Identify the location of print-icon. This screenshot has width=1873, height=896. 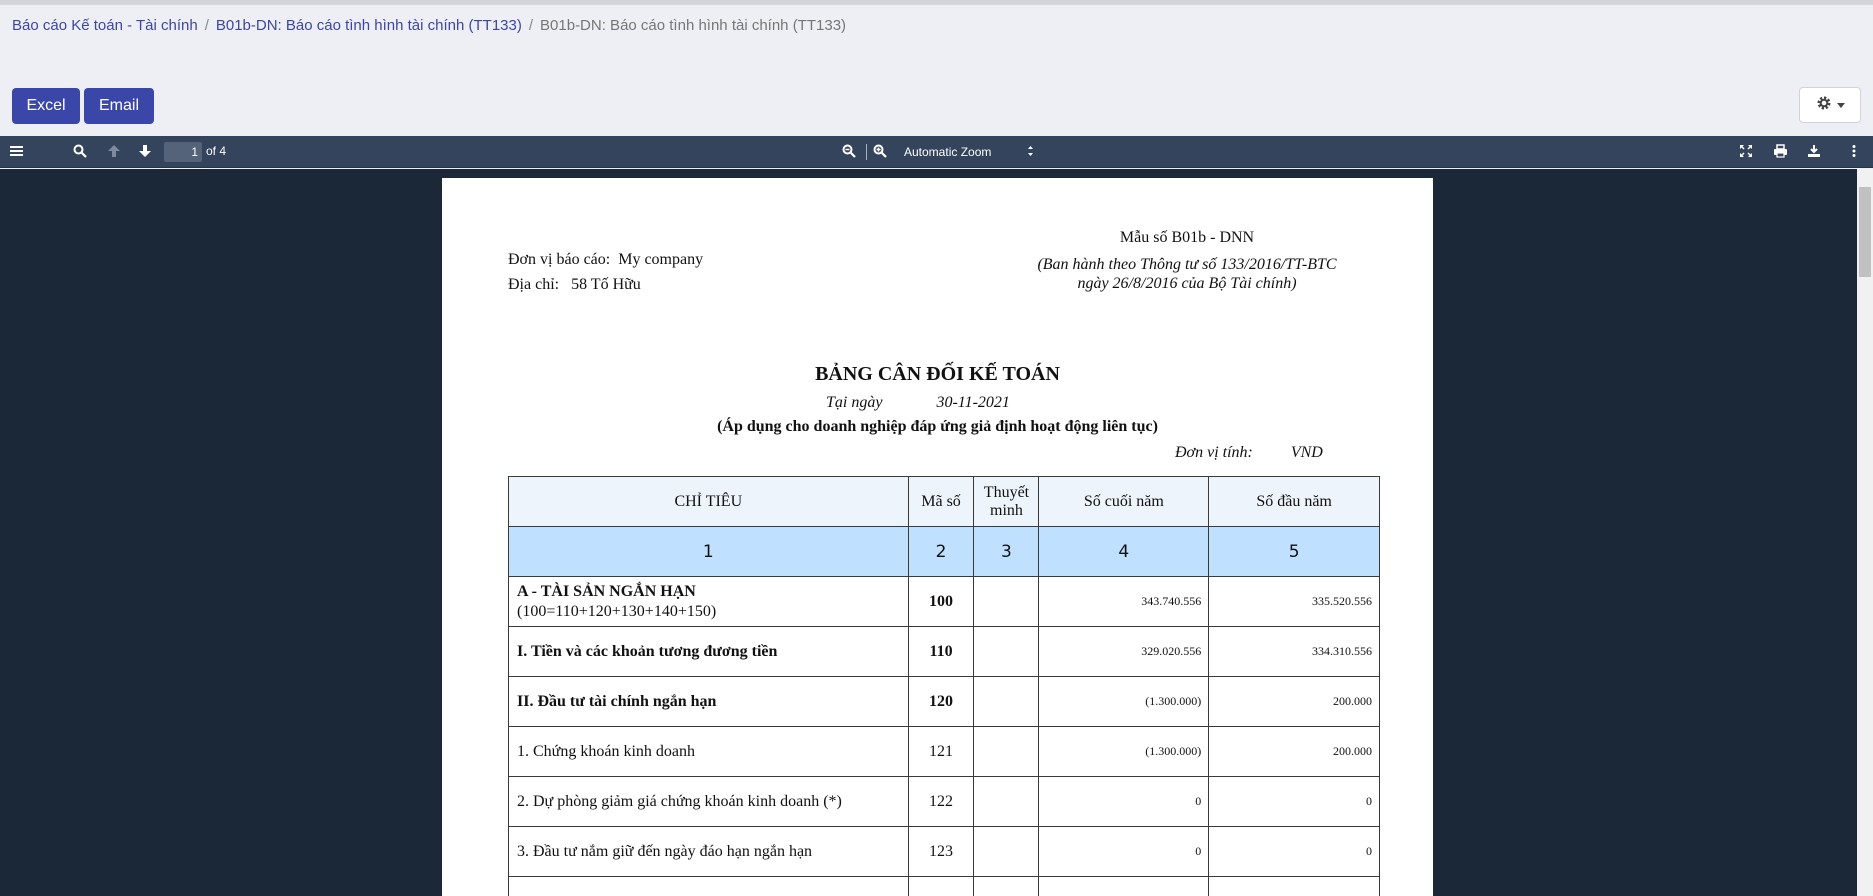
(1780, 151).